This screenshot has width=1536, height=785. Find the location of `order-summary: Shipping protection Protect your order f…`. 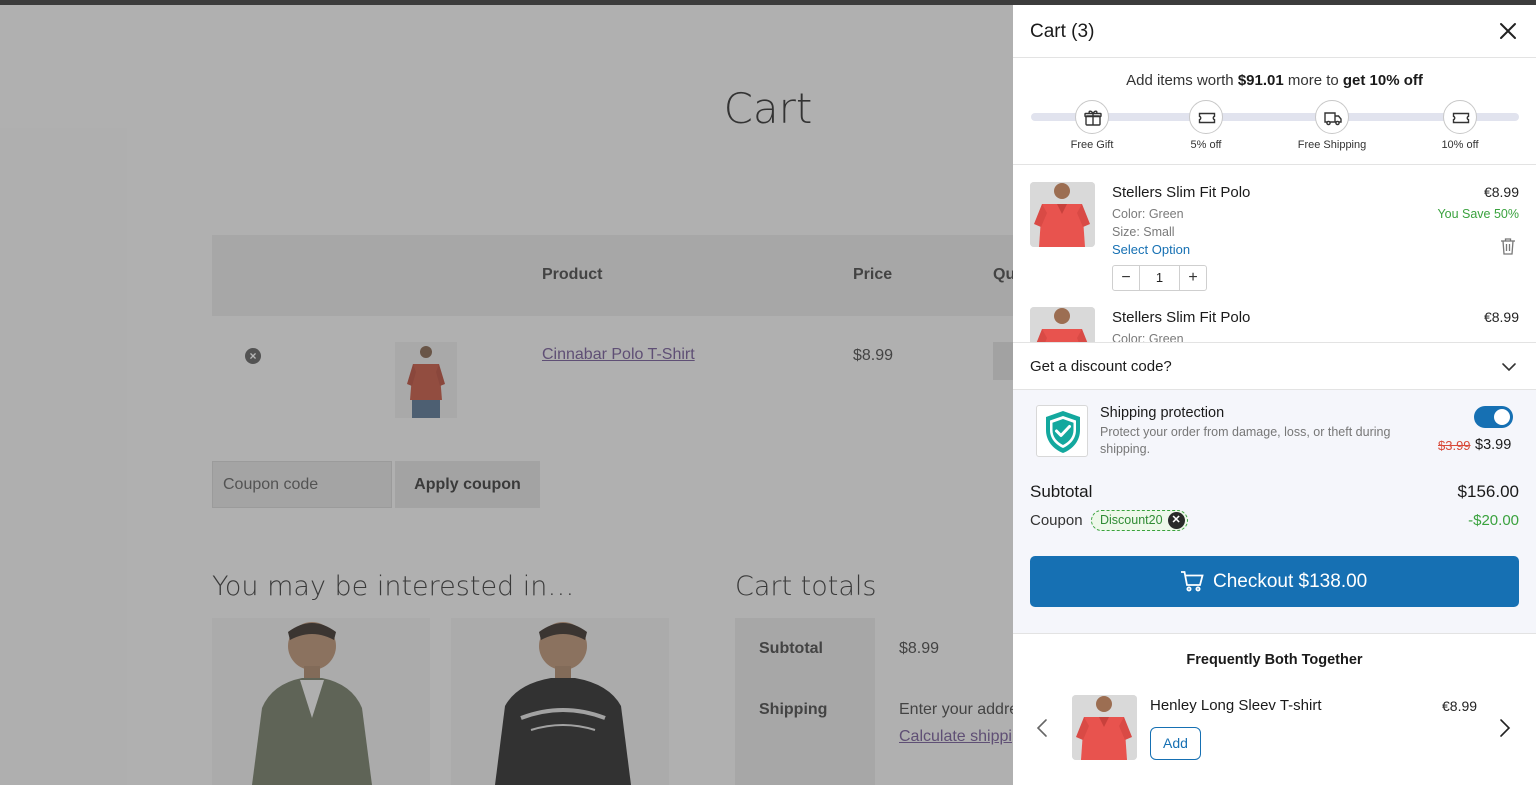

order-summary: Shipping protection Protect your order f… is located at coordinates (1274, 511).